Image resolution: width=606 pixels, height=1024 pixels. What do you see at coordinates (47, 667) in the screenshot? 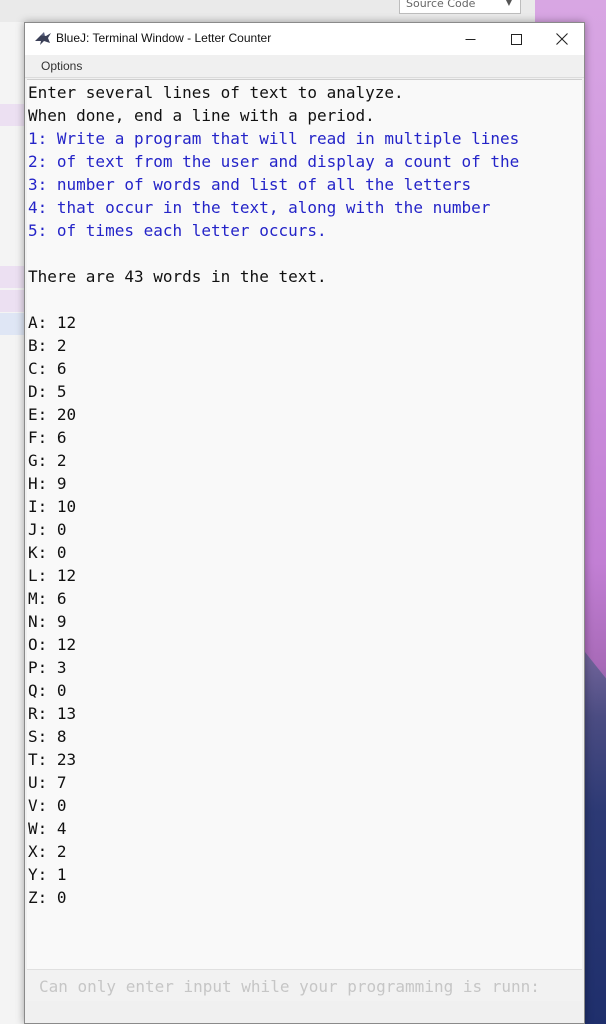
I see `terminal-output-line: P: 3` at bounding box center [47, 667].